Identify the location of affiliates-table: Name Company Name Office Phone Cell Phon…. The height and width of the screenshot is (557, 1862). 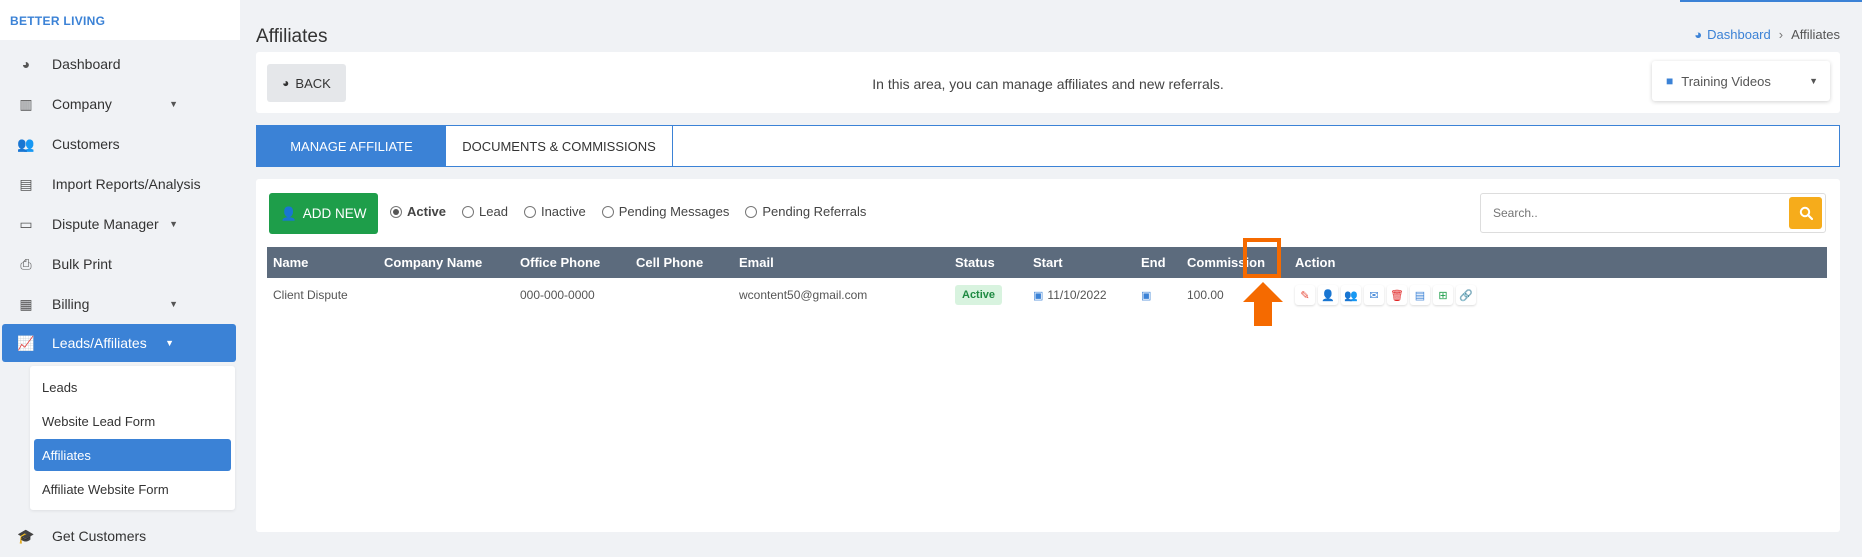
(1047, 279).